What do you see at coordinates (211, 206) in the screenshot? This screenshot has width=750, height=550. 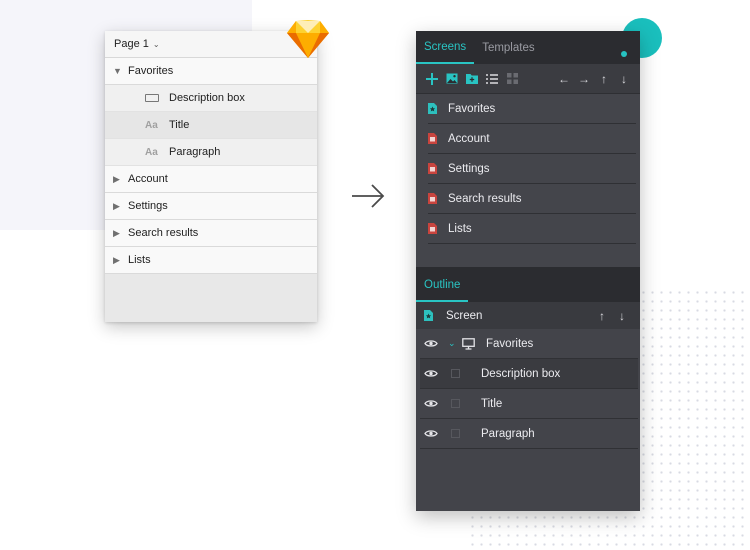 I see `layer-group: ▶ Settings` at bounding box center [211, 206].